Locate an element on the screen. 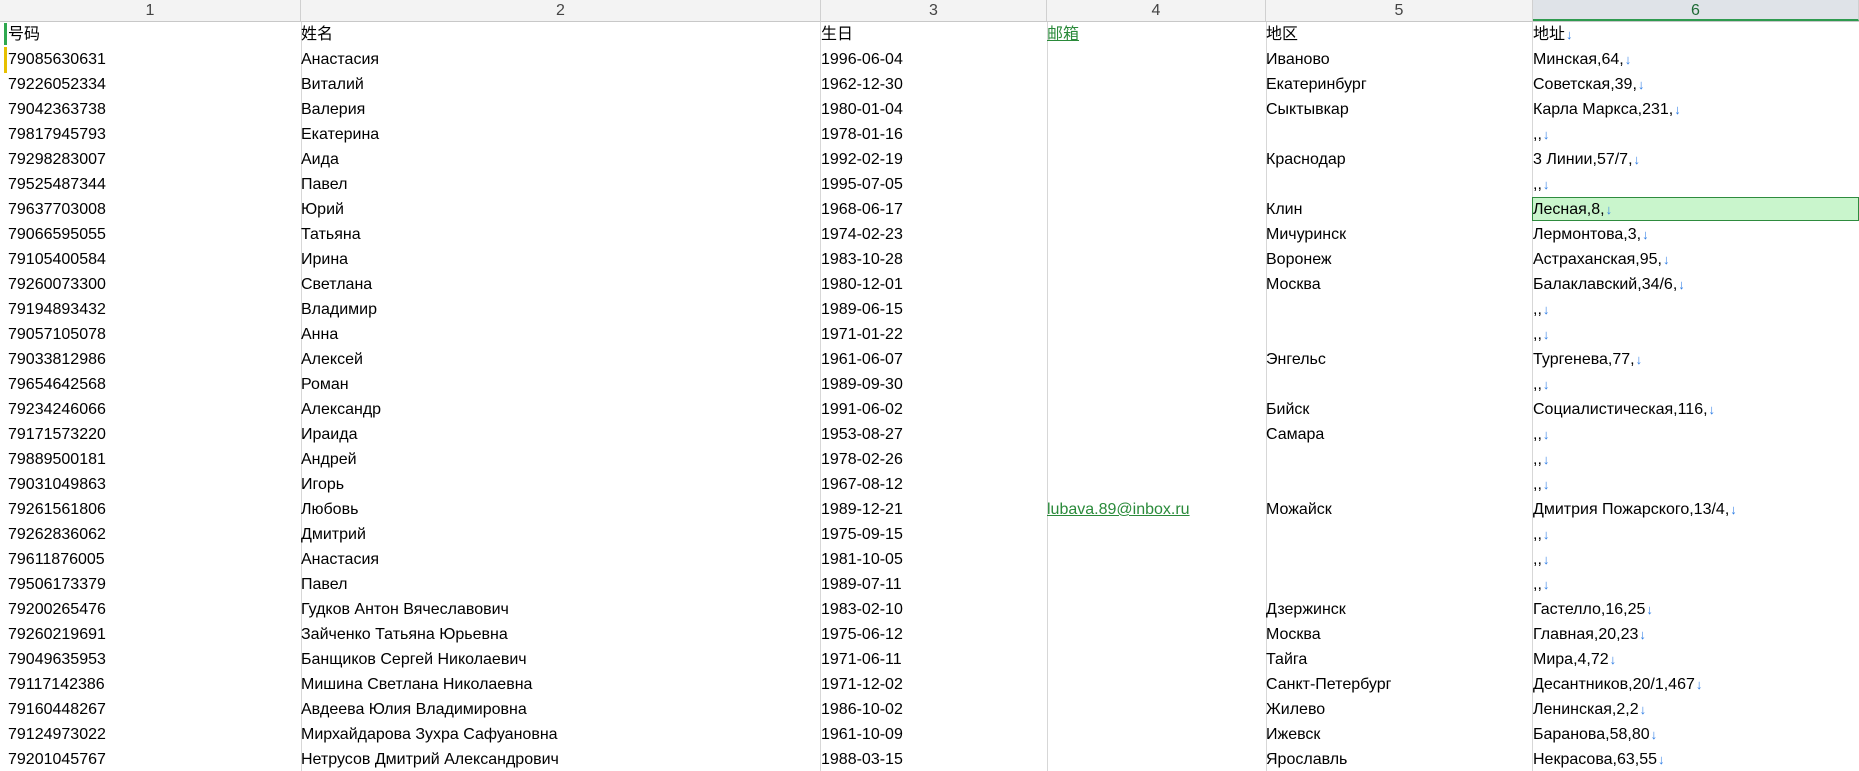 This screenshot has width=1859, height=771. table-cell: 1974-02-23 is located at coordinates (933, 234).